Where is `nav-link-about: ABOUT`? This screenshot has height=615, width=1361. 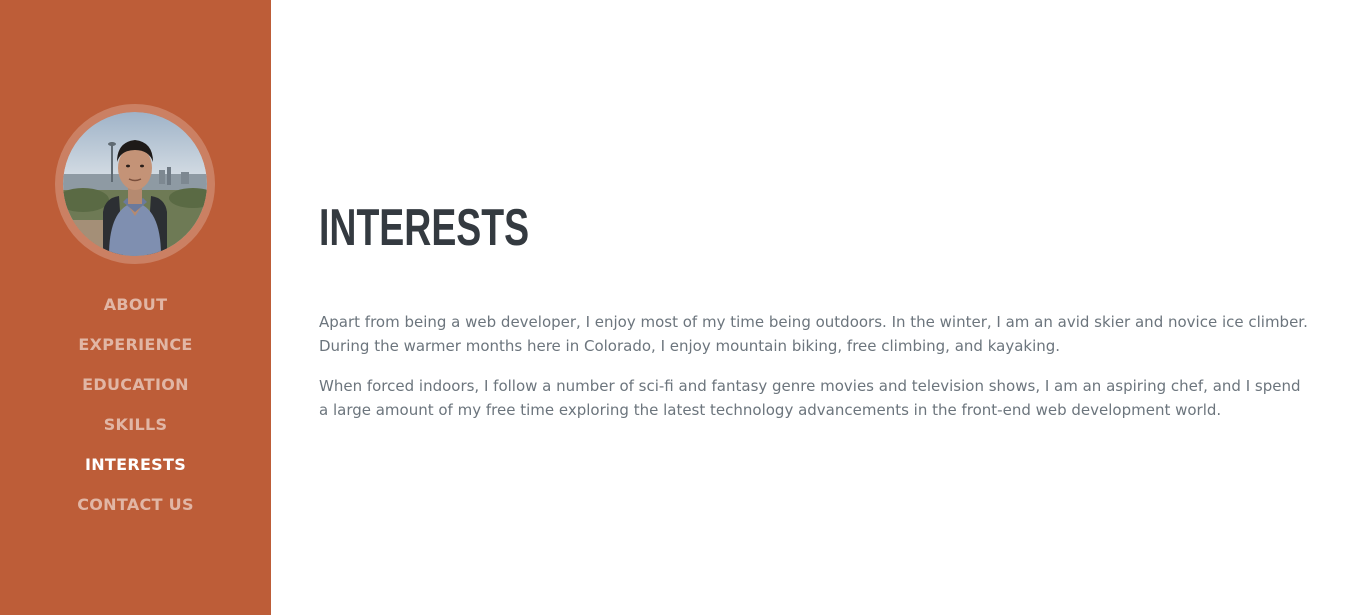
nav-link-about: ABOUT is located at coordinates (136, 304).